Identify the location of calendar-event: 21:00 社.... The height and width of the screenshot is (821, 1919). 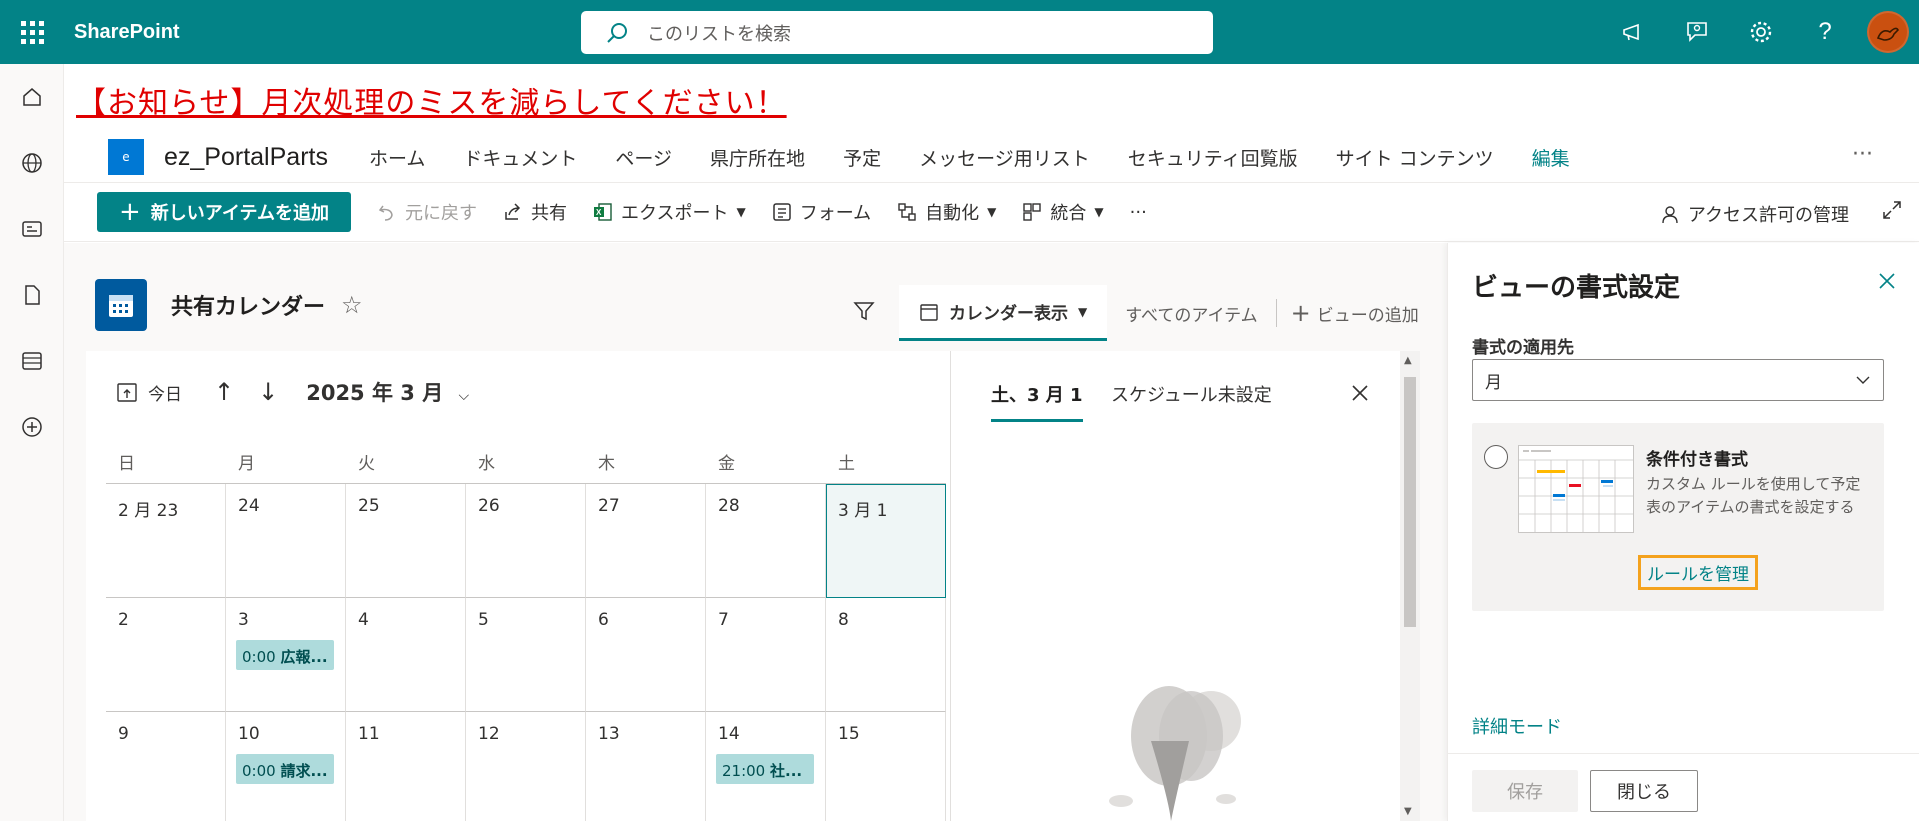
(765, 769).